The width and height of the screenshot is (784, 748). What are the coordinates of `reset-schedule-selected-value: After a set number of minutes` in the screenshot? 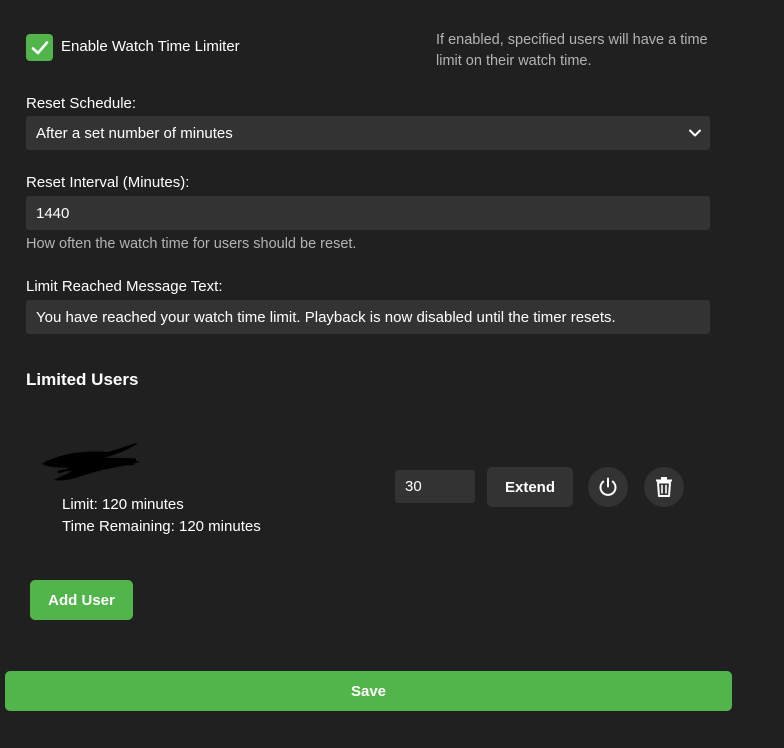 It's located at (134, 133).